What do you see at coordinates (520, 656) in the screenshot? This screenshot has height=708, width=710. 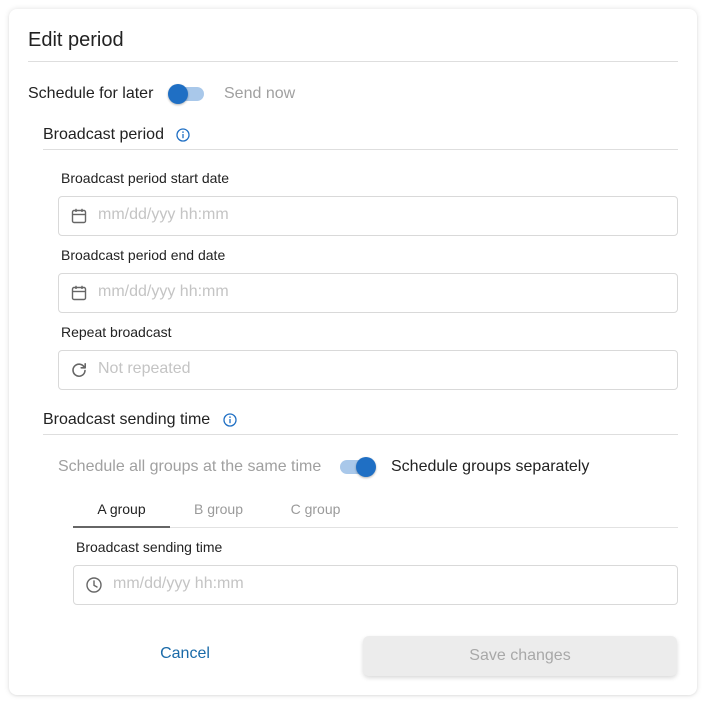 I see `save-changes-button: Save changes` at bounding box center [520, 656].